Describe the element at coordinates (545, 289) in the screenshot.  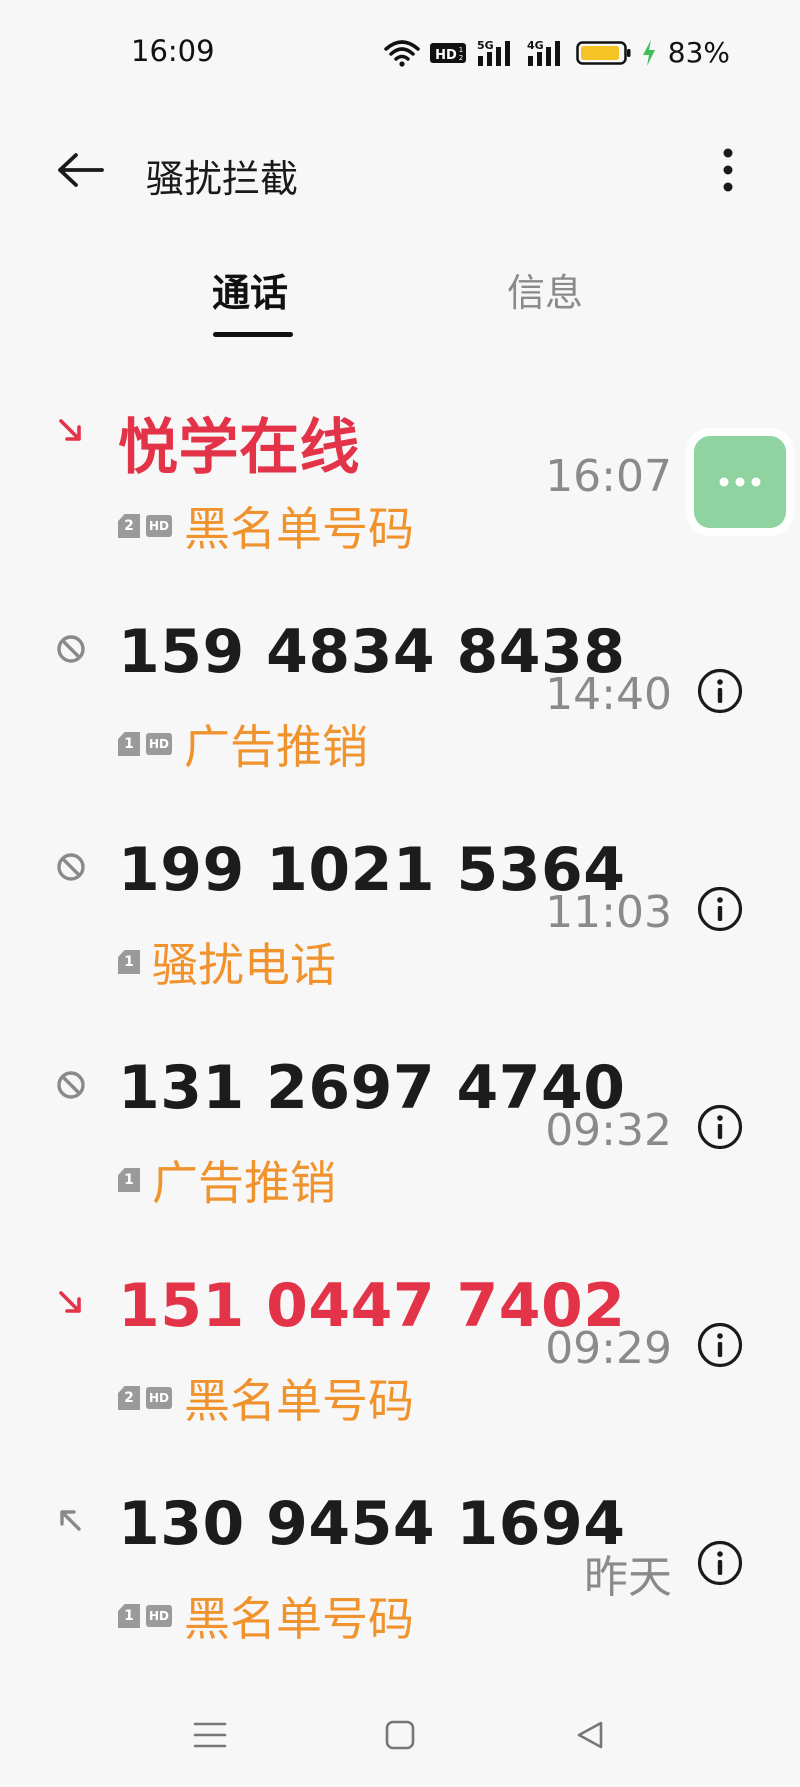
I see `tab-messages: 信息` at that location.